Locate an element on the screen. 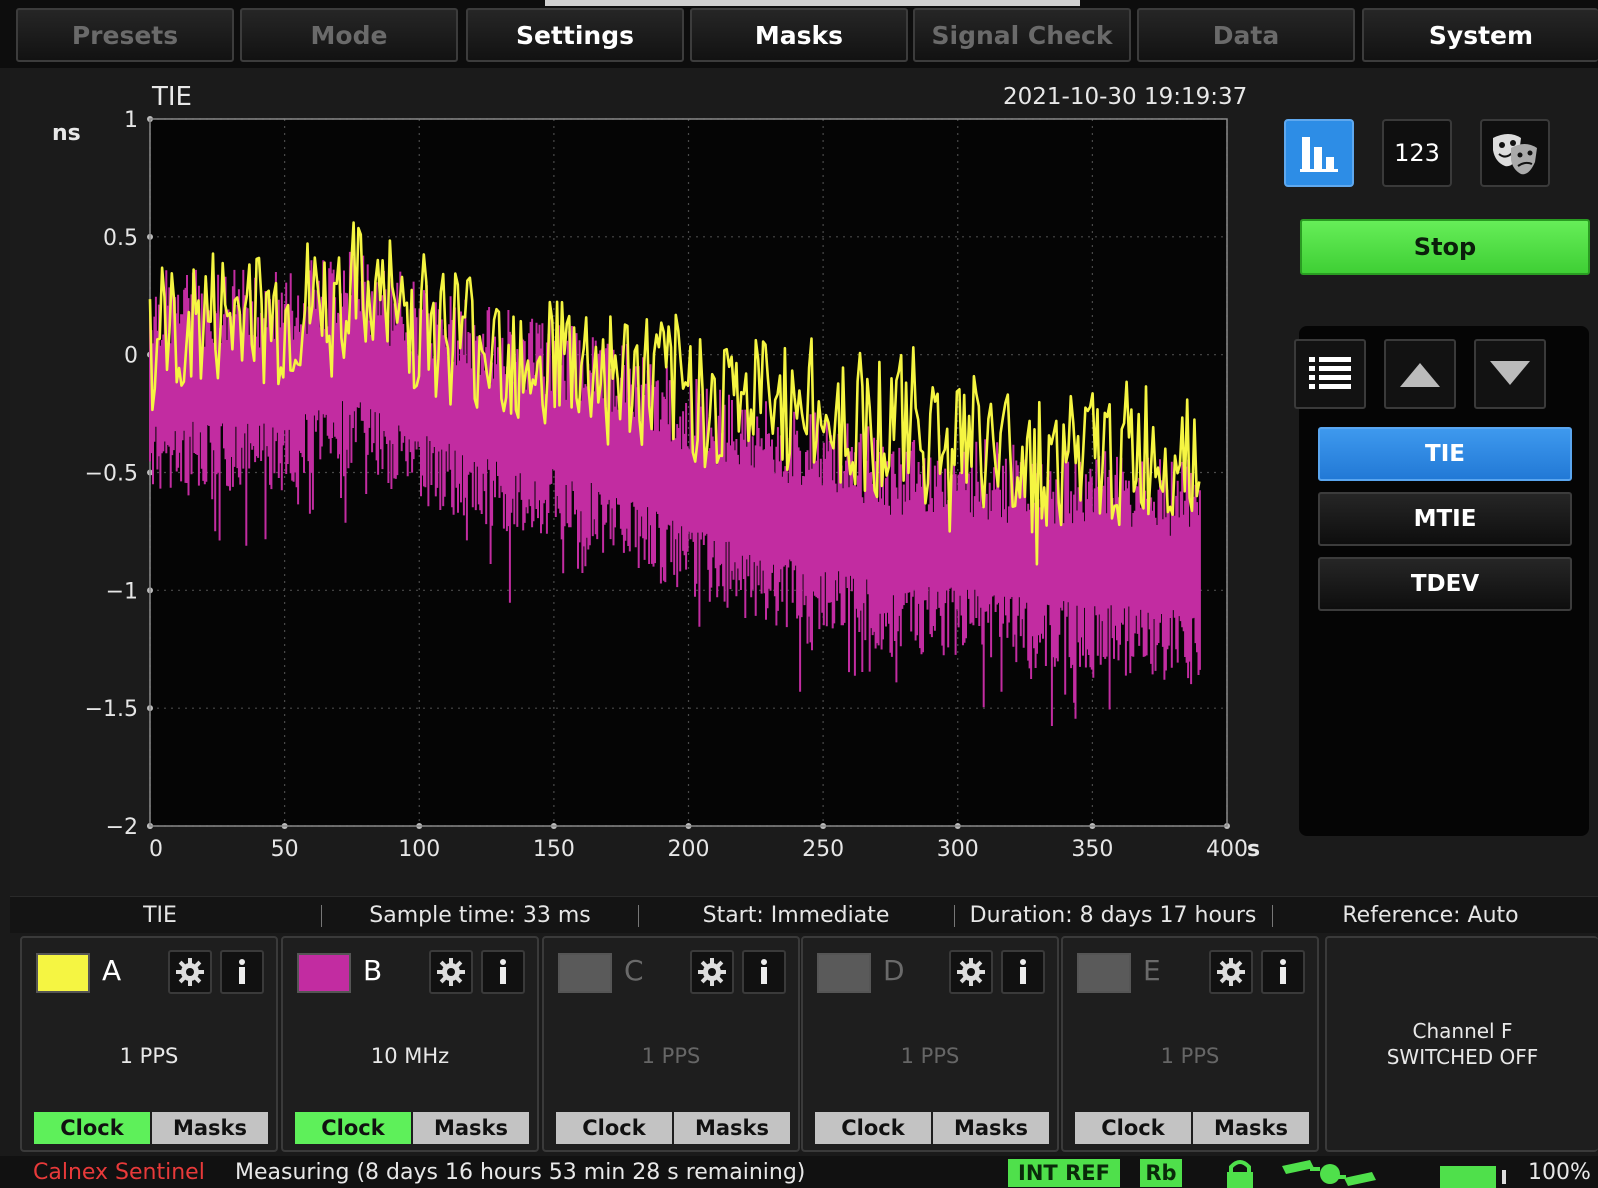  info-measurement: TIE is located at coordinates (160, 915).